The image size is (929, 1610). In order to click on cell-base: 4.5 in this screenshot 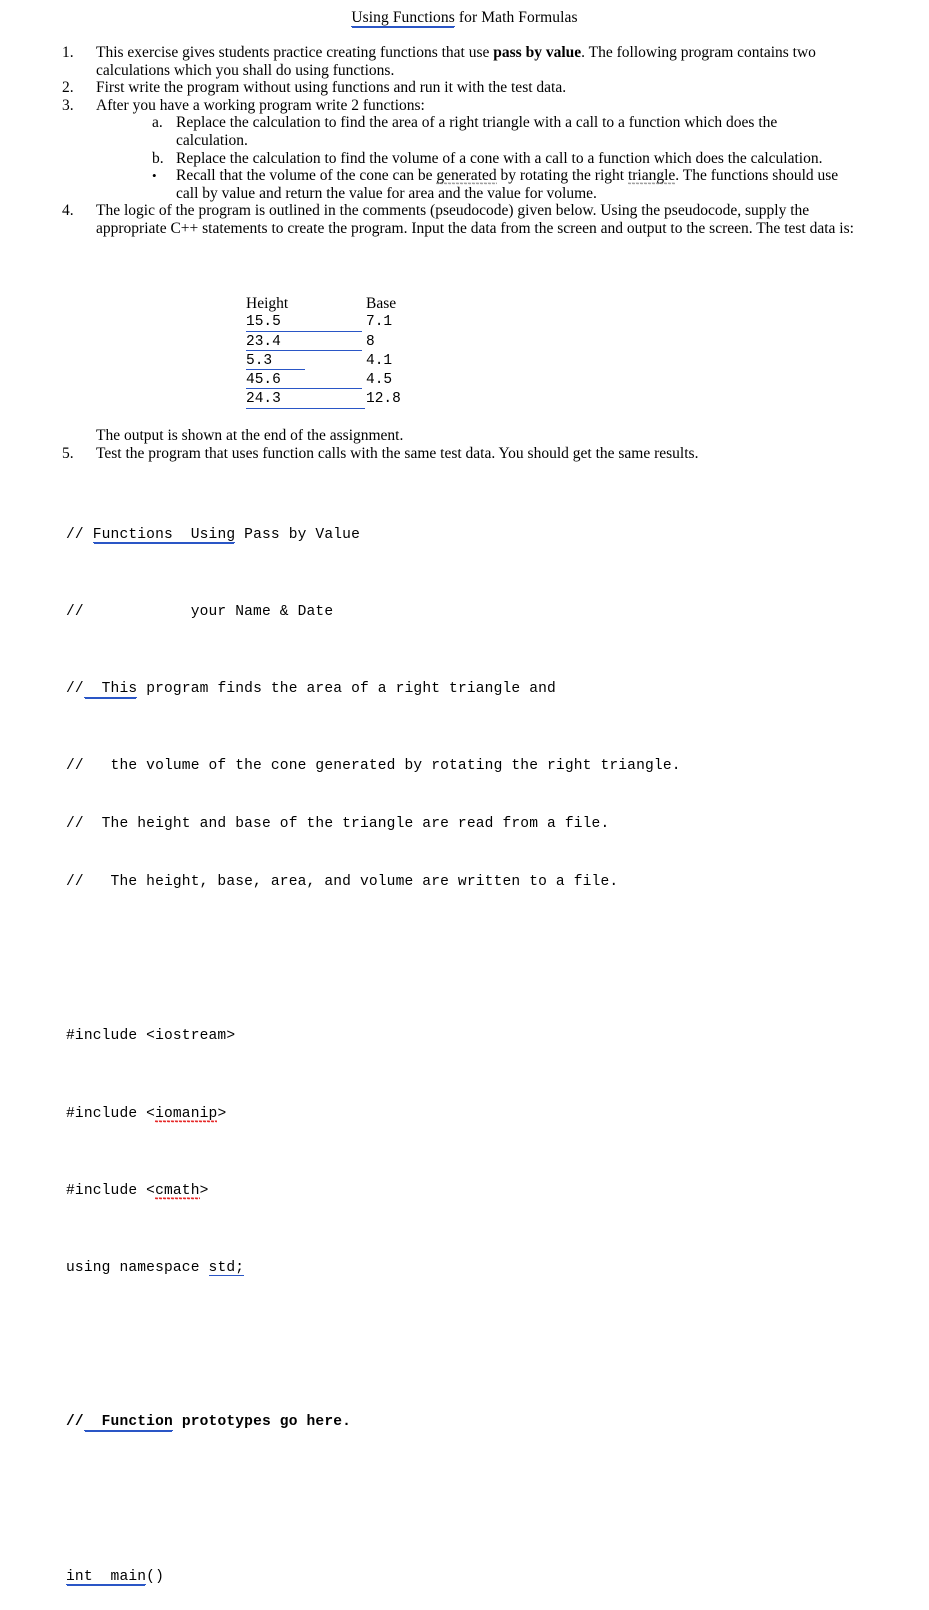, I will do `click(379, 380)`.